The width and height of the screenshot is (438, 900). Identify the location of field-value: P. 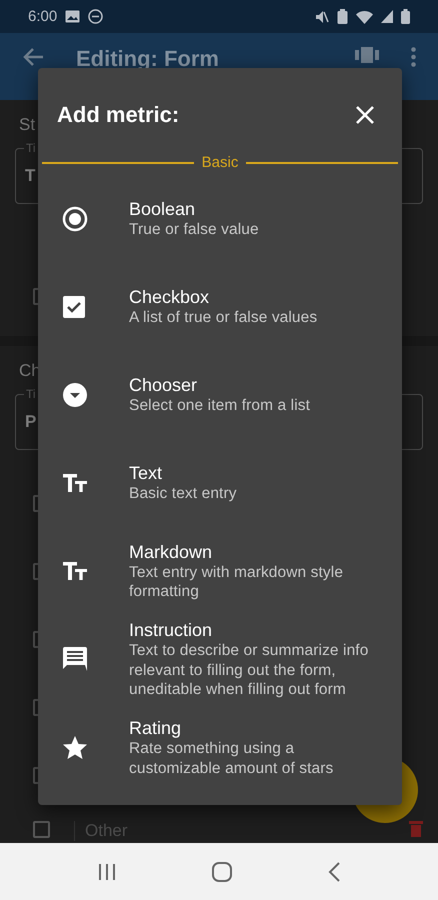
(30, 422).